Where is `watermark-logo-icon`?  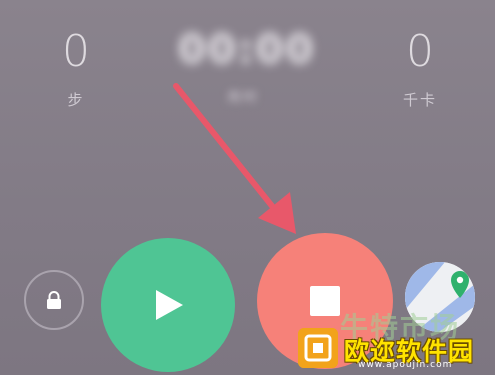 watermark-logo-icon is located at coordinates (318, 348).